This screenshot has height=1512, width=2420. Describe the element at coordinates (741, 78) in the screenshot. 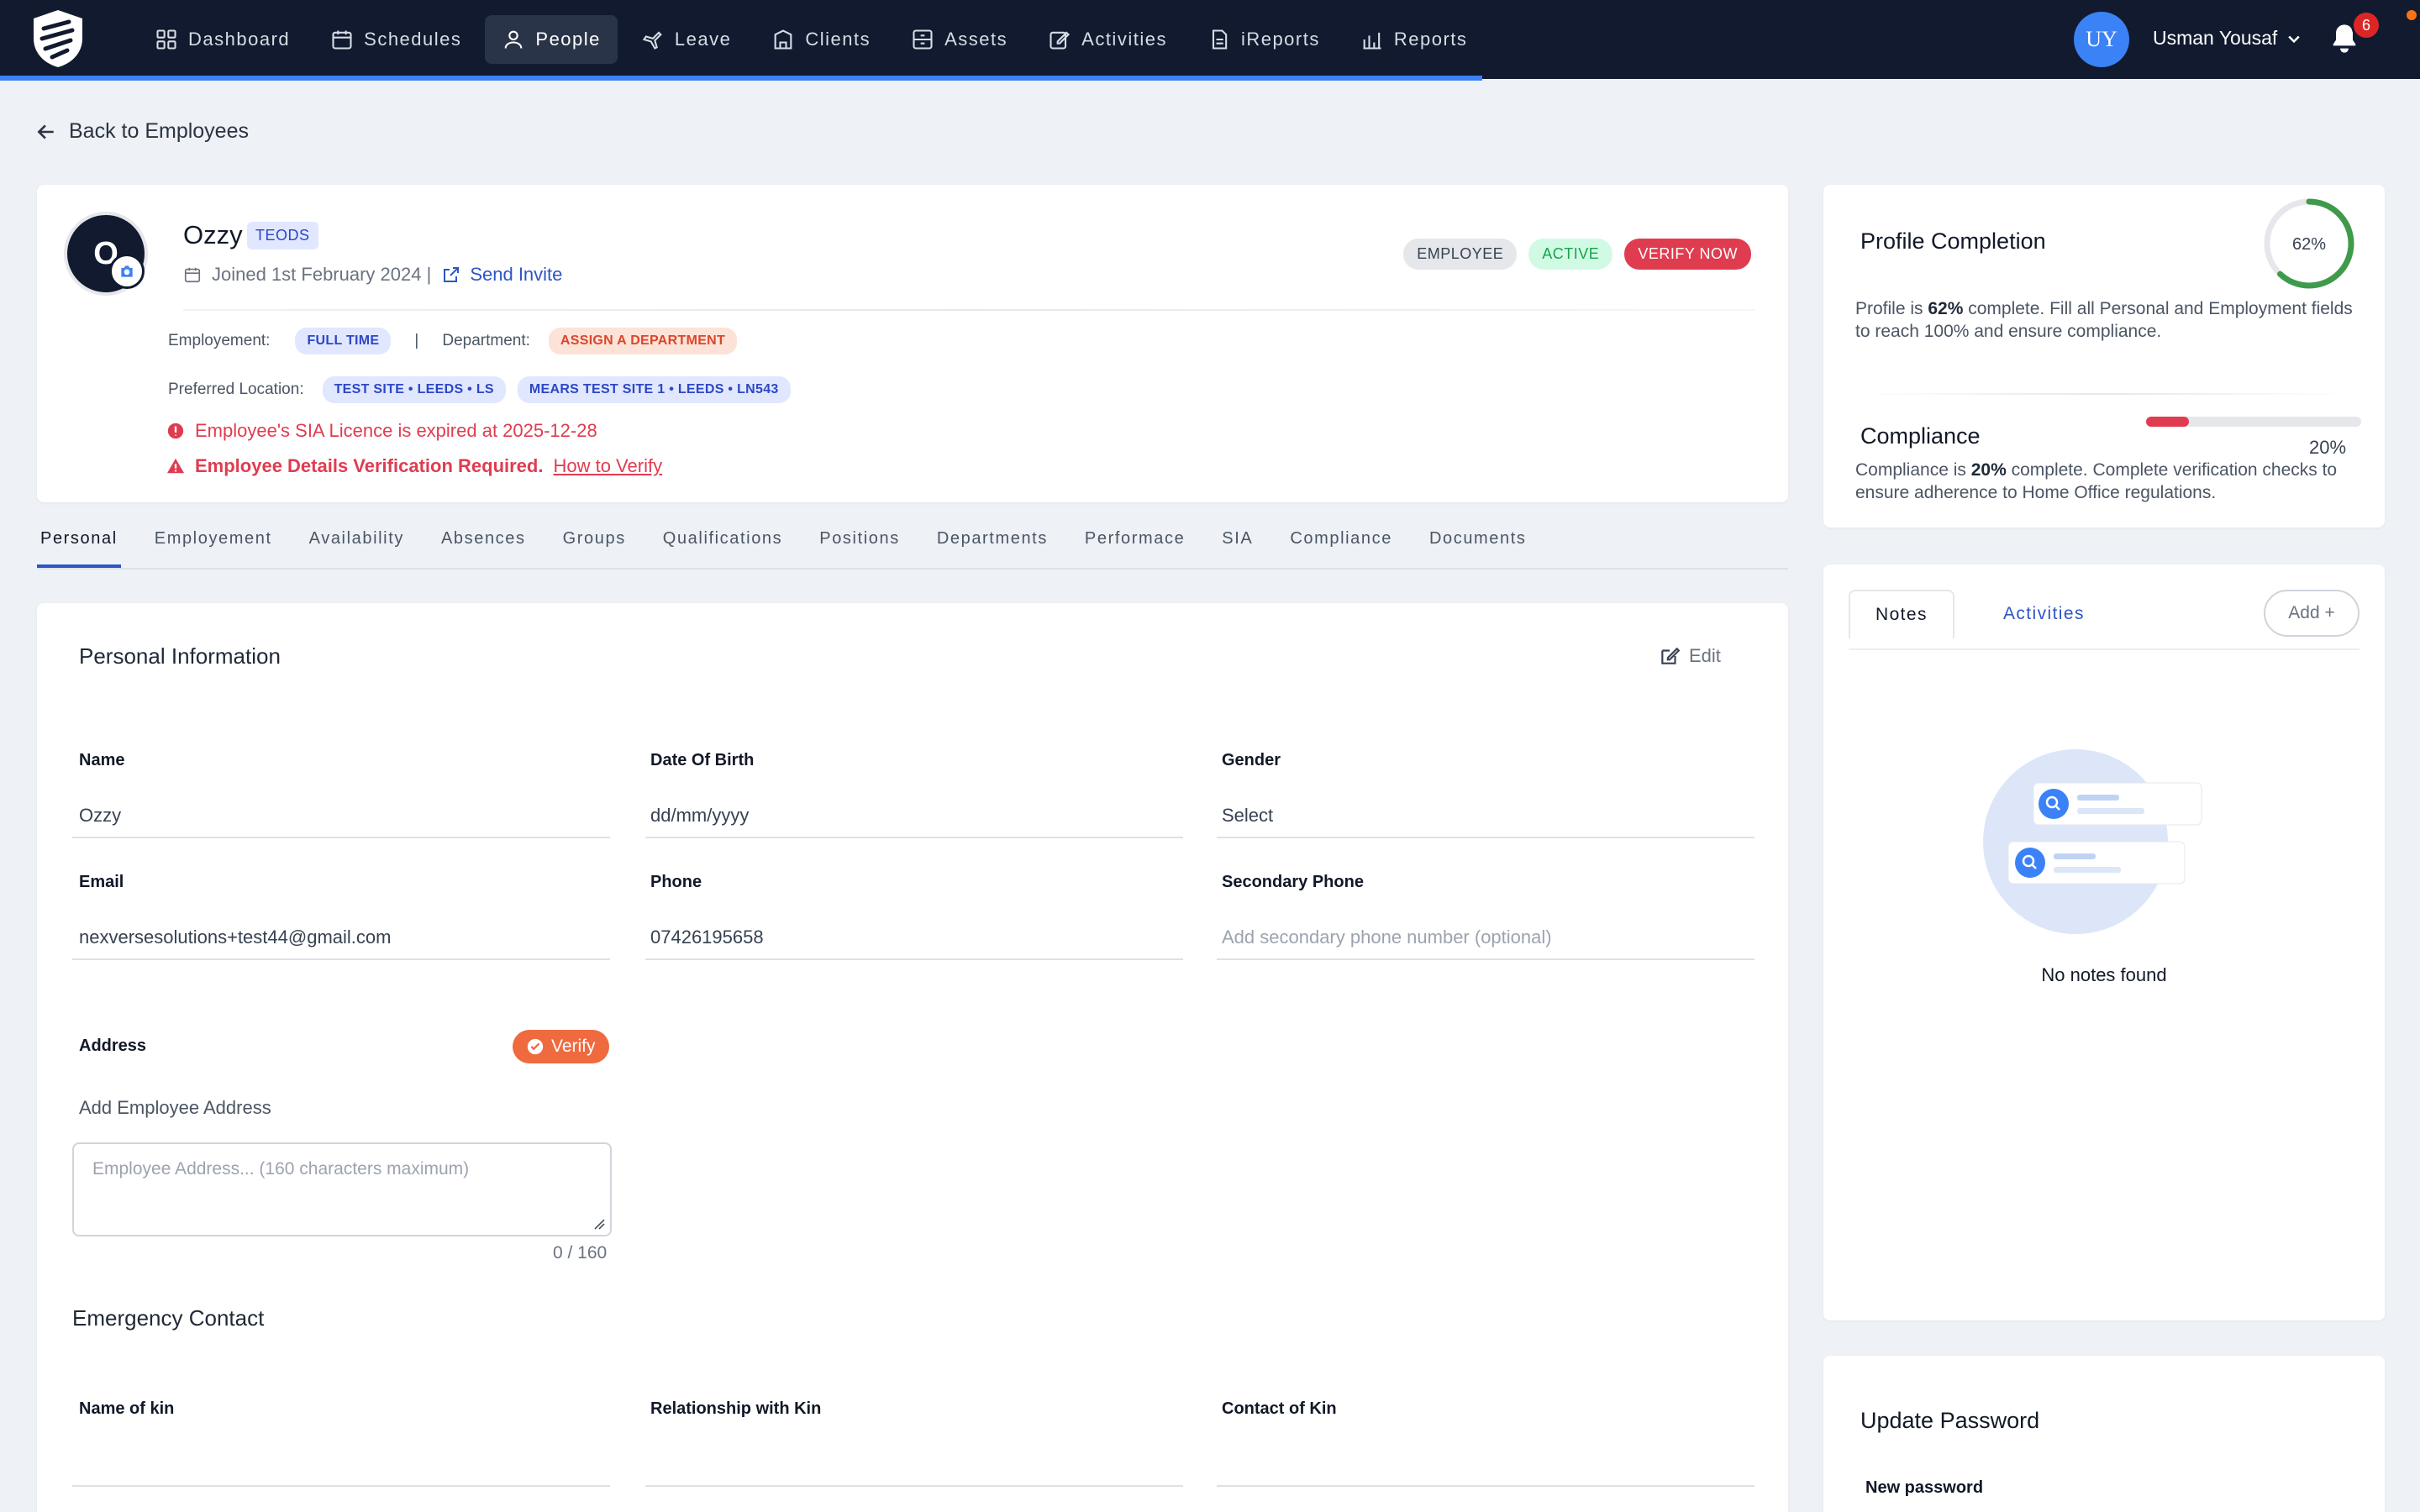

I see `page-loading-bar` at that location.